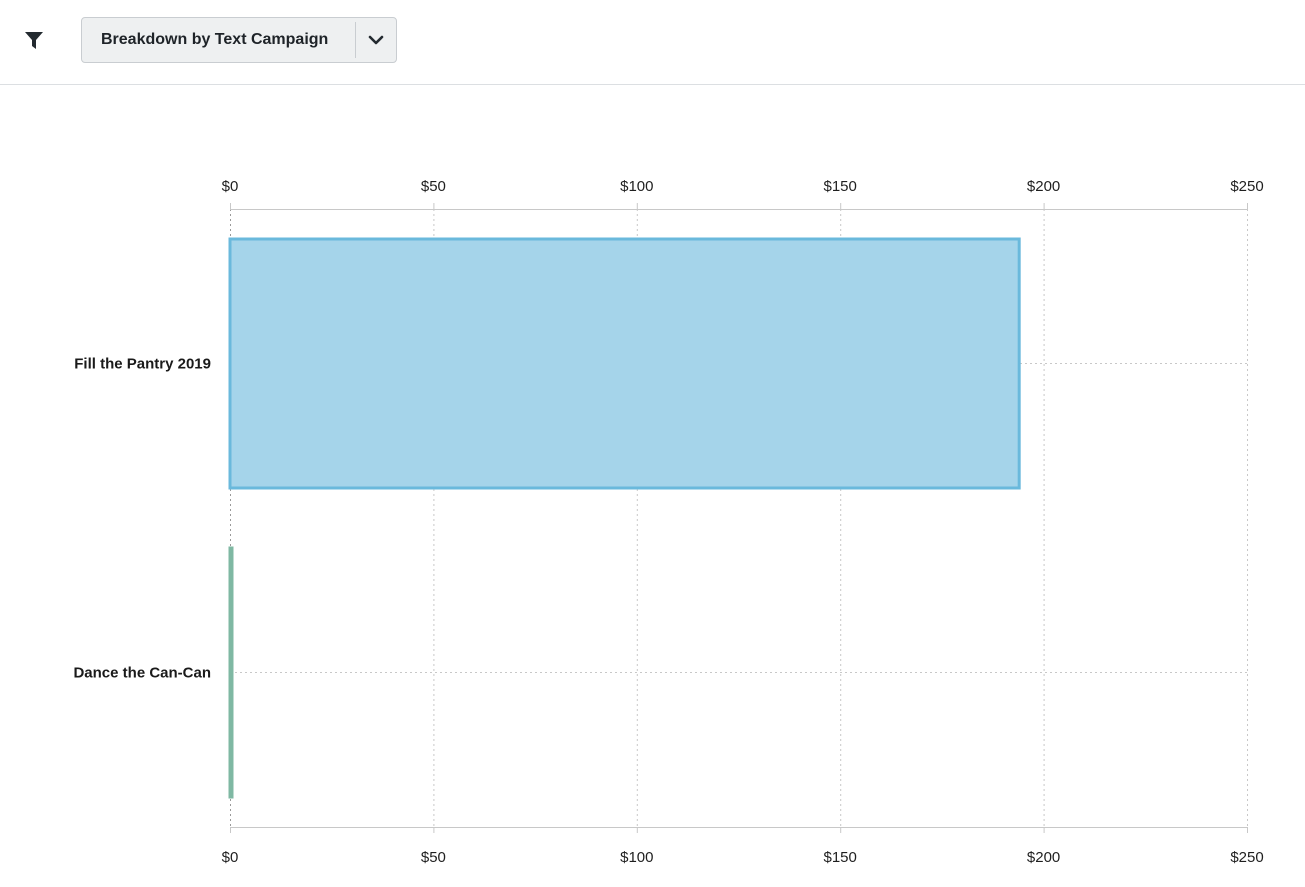 The width and height of the screenshot is (1305, 887). What do you see at coordinates (433, 857) in the screenshot?
I see `bottom-tick-label: $50` at bounding box center [433, 857].